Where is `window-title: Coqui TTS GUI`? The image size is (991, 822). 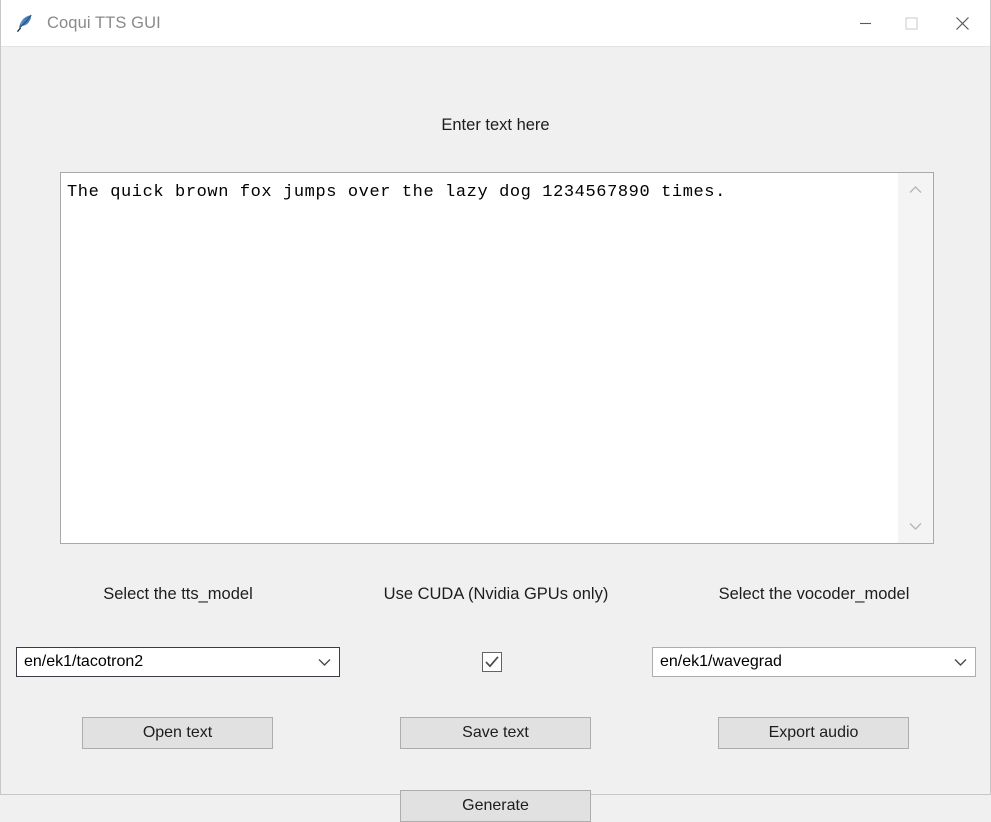 window-title: Coqui TTS GUI is located at coordinates (104, 22).